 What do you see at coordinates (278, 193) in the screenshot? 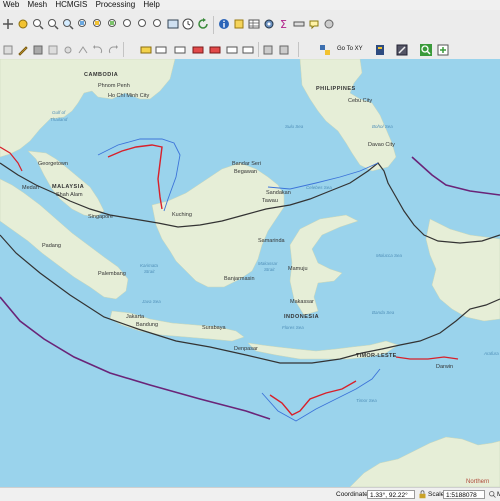
I see `city-label: Sandakan` at bounding box center [278, 193].